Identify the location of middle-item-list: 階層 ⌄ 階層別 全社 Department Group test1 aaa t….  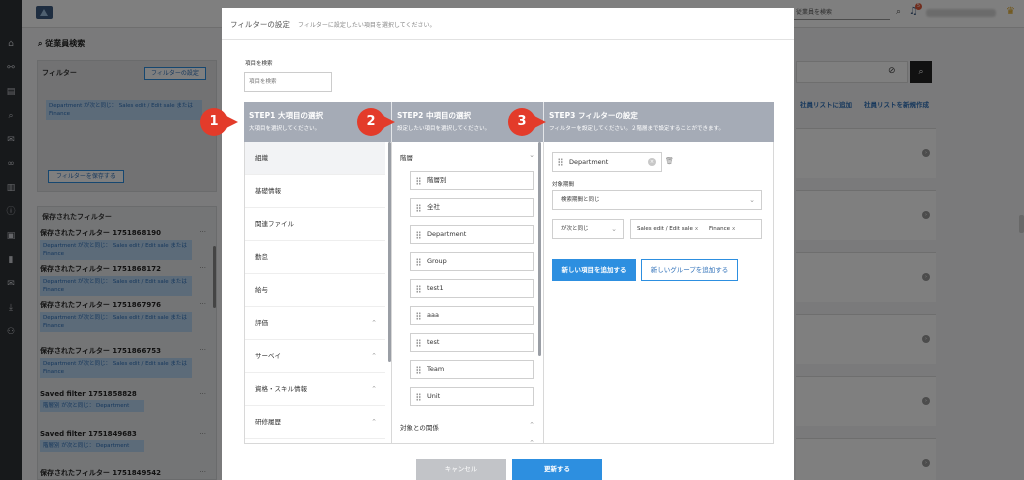
(468, 292).